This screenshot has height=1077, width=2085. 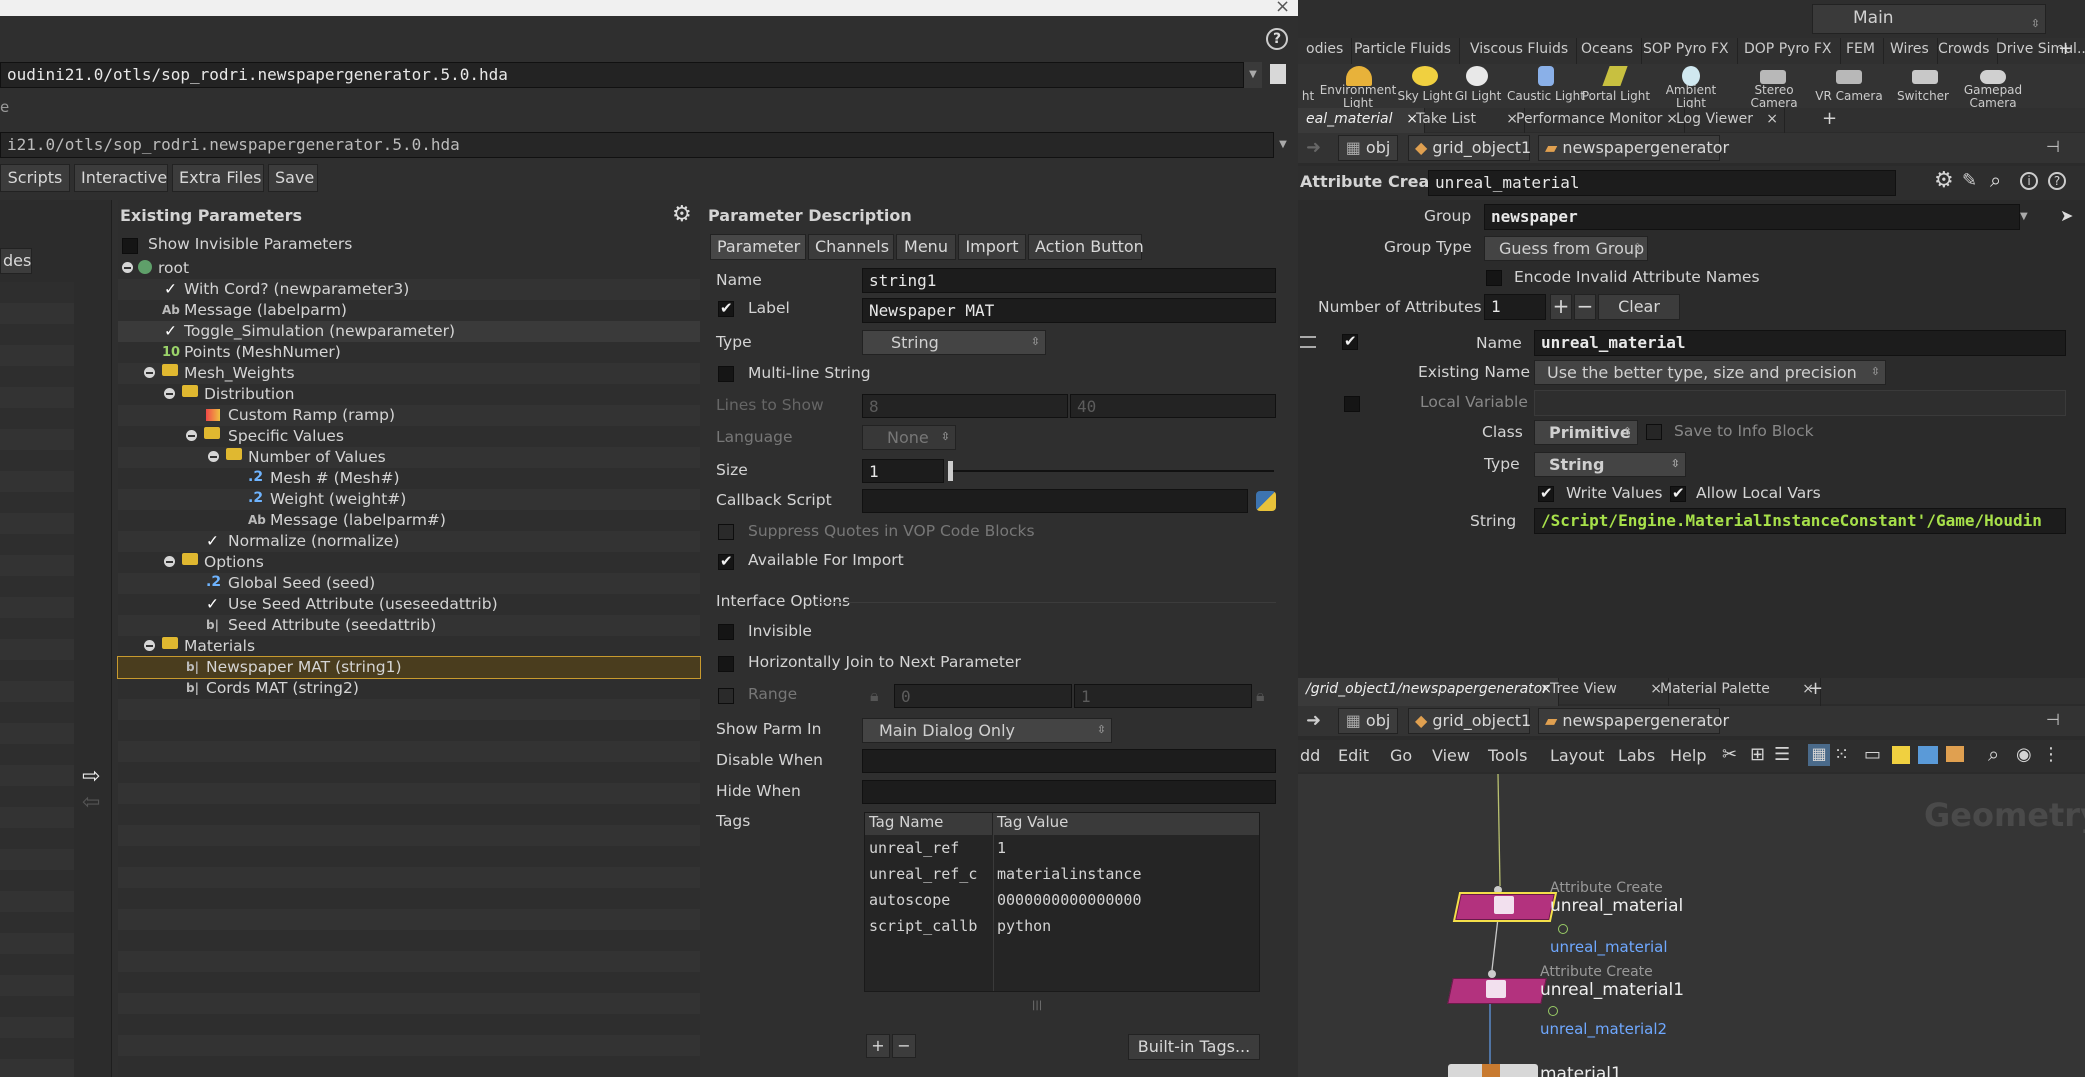 I want to click on more-icon: ⋮, so click(x=2051, y=754).